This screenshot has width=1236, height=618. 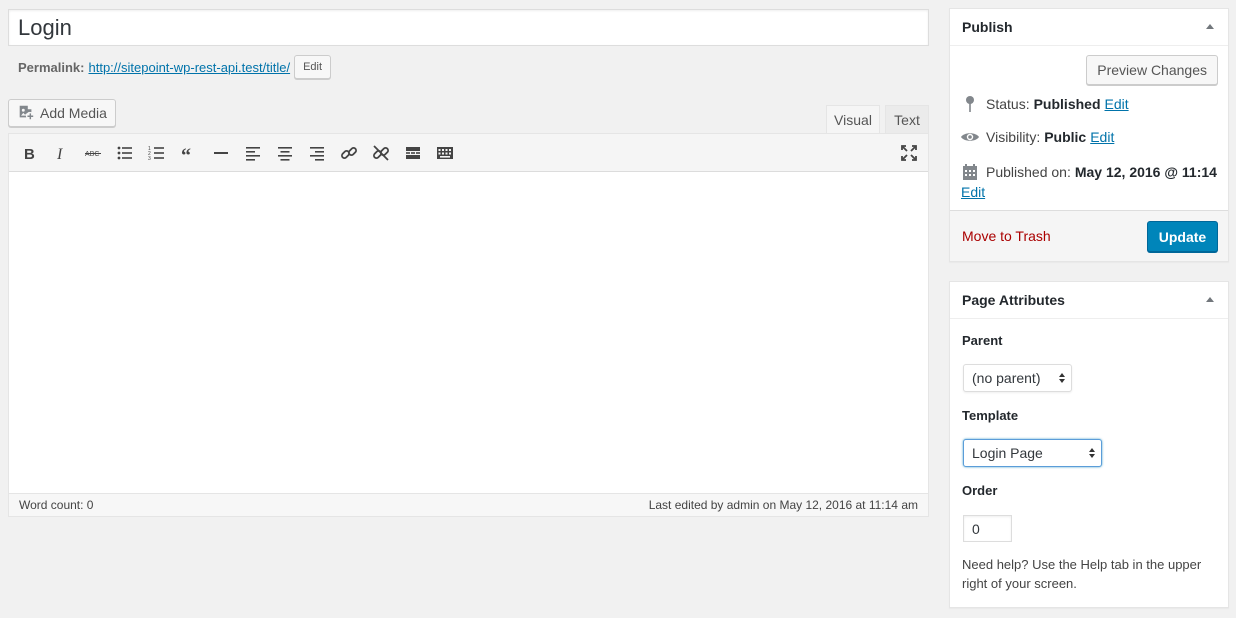 I want to click on parent-select: (no parent), so click(x=1017, y=378).